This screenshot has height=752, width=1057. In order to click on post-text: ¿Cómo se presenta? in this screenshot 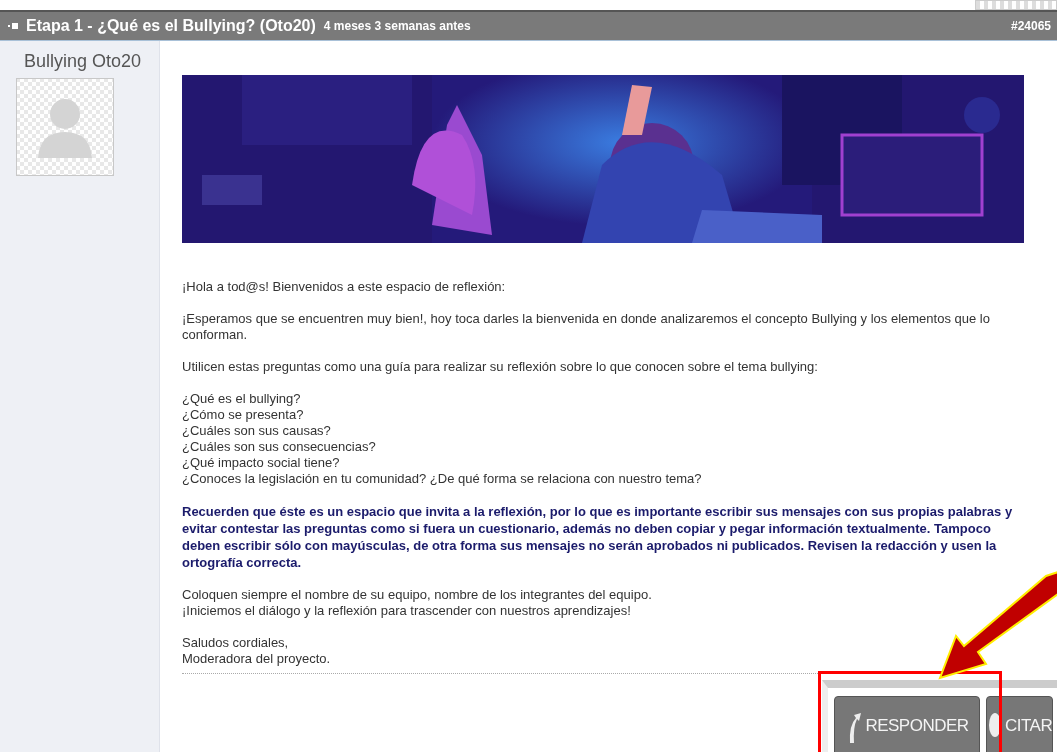, I will do `click(243, 415)`.